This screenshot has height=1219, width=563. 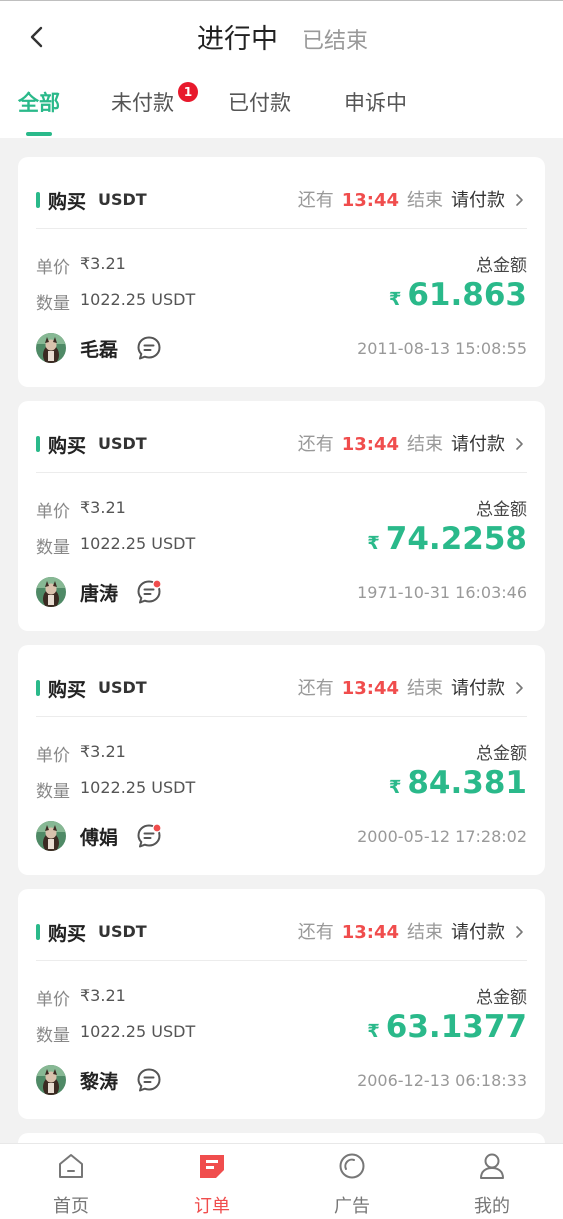 I want to click on amount-value: 84.381, so click(x=467, y=783).